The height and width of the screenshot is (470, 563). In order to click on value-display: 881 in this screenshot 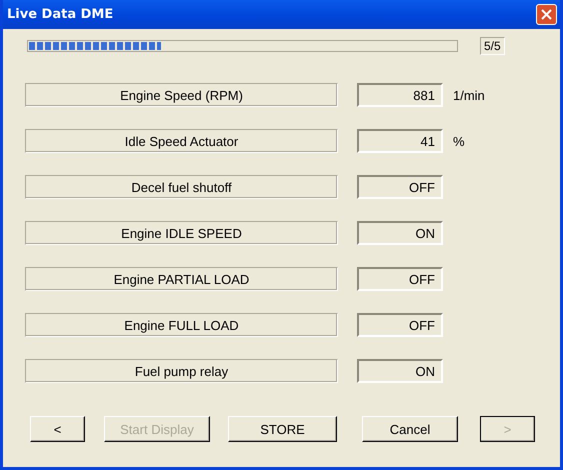, I will do `click(400, 95)`.